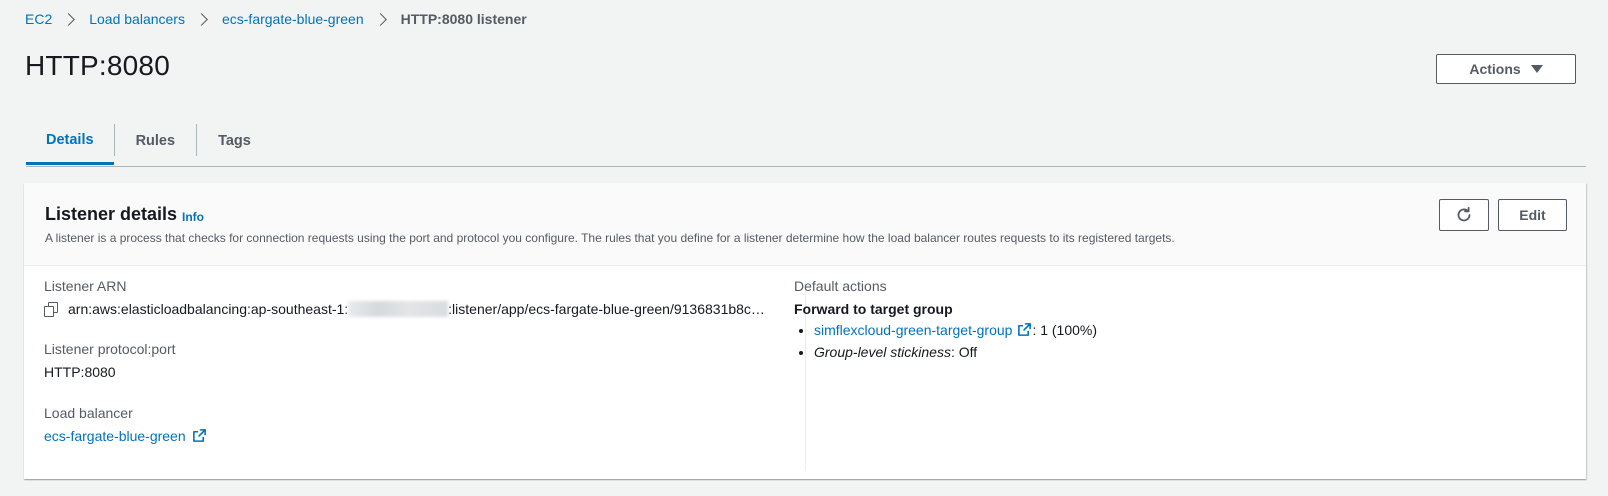  What do you see at coordinates (193, 217) in the screenshot?
I see `info-link: Info` at bounding box center [193, 217].